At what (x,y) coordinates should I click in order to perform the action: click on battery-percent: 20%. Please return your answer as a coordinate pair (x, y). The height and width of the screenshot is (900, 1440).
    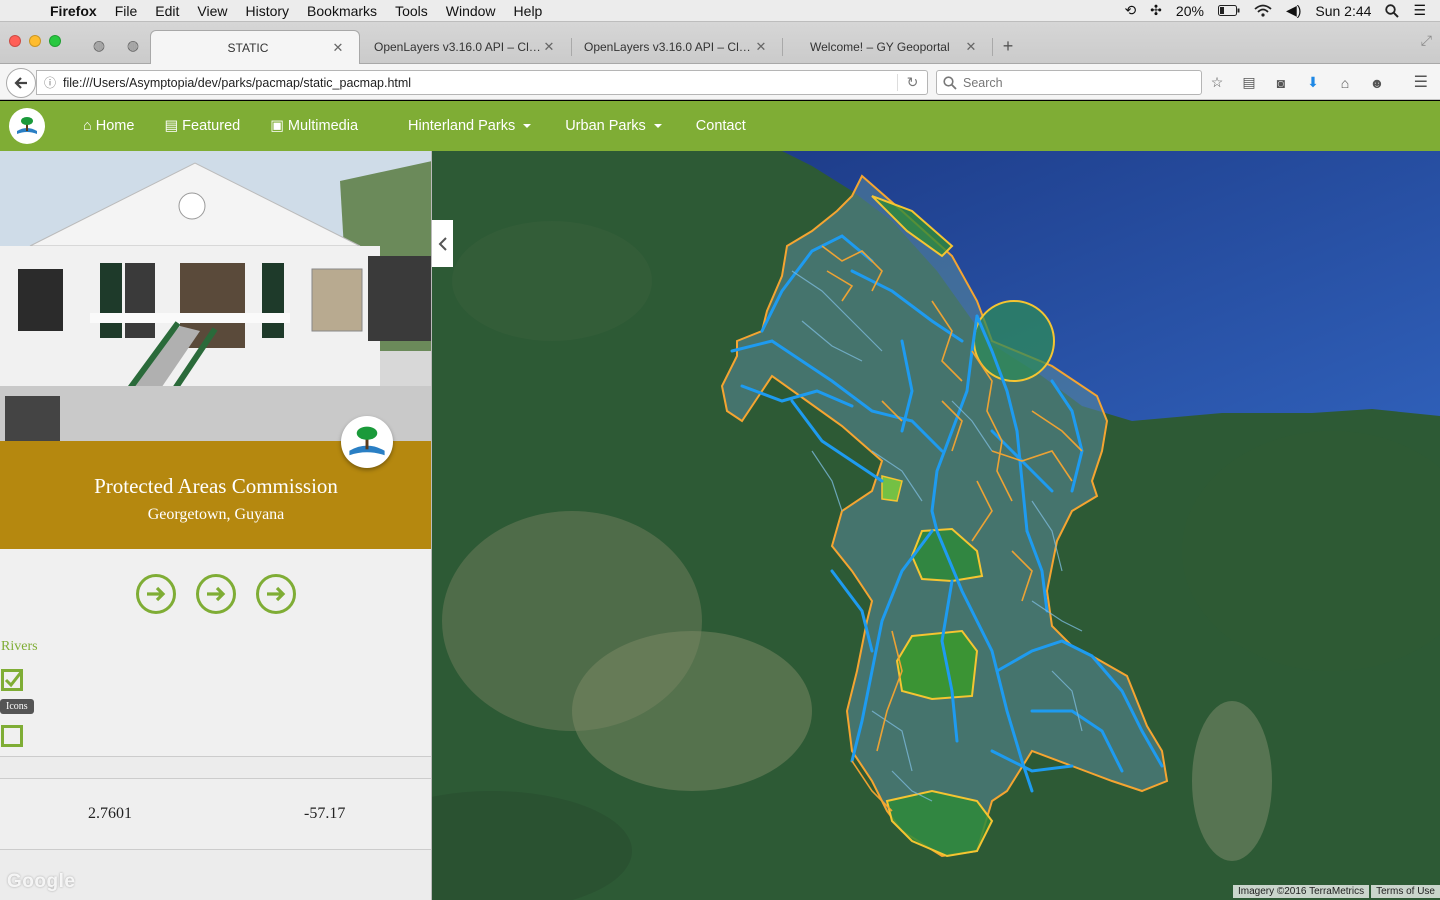
    Looking at the image, I should click on (1189, 10).